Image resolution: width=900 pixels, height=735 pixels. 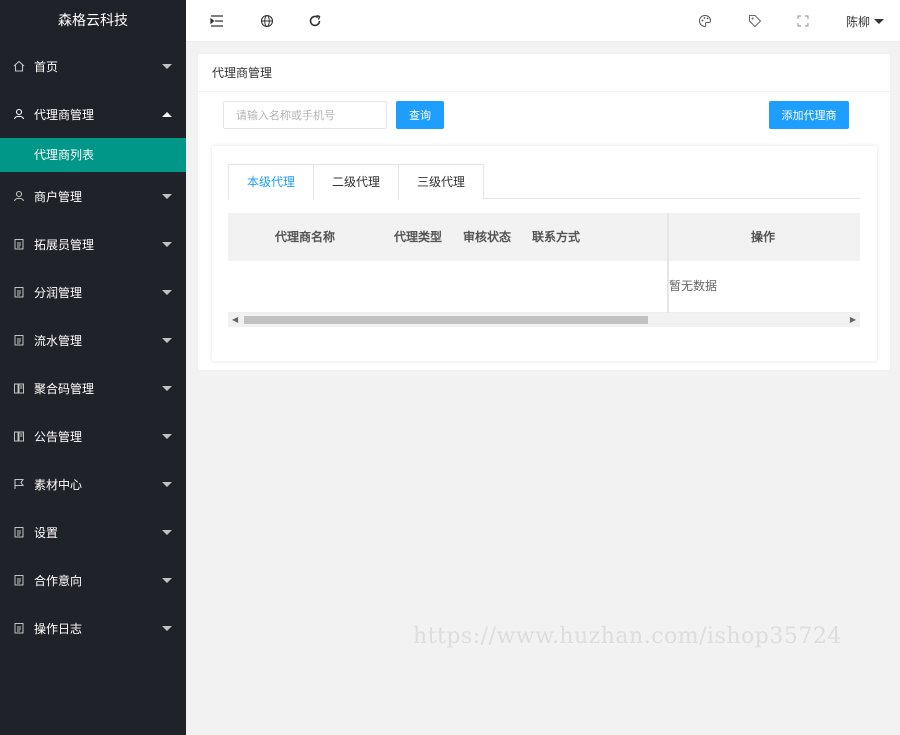 I want to click on table-header: 代理商名称 代理类型 审核状态 联系方式 操作, so click(x=544, y=237).